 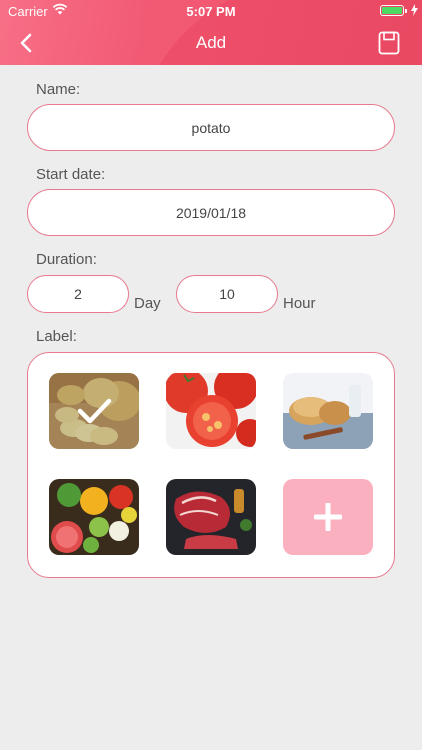 What do you see at coordinates (227, 294) in the screenshot?
I see `hours-input: 10` at bounding box center [227, 294].